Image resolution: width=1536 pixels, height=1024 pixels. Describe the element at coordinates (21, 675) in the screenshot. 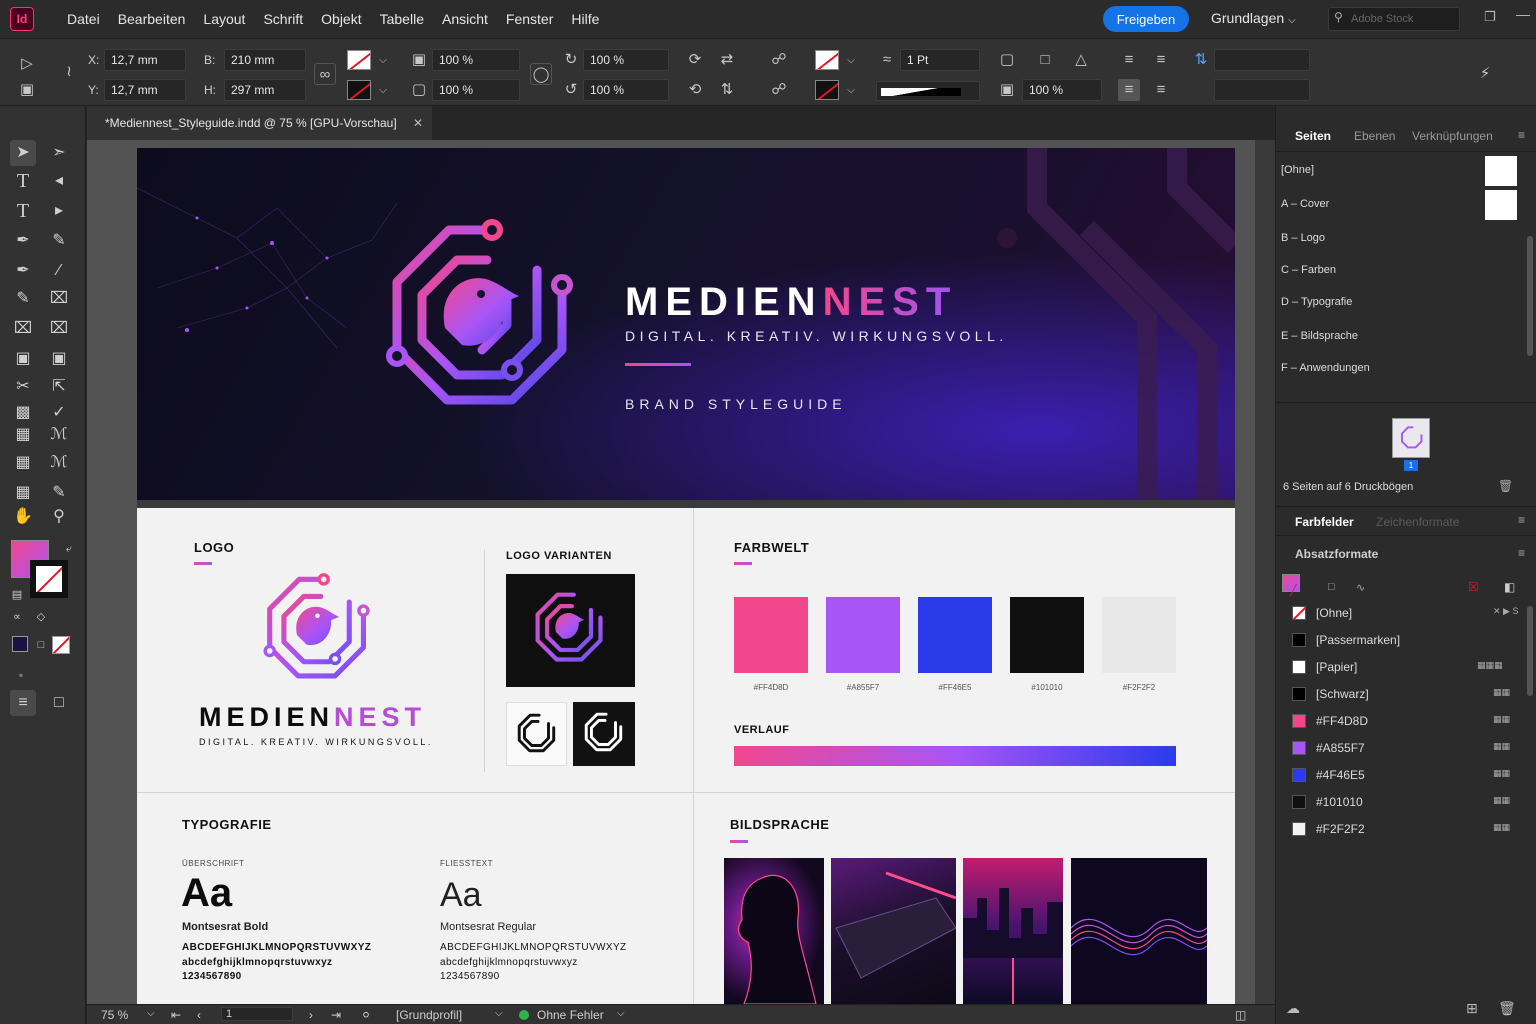

I see `view-mode-icon: ▪` at that location.